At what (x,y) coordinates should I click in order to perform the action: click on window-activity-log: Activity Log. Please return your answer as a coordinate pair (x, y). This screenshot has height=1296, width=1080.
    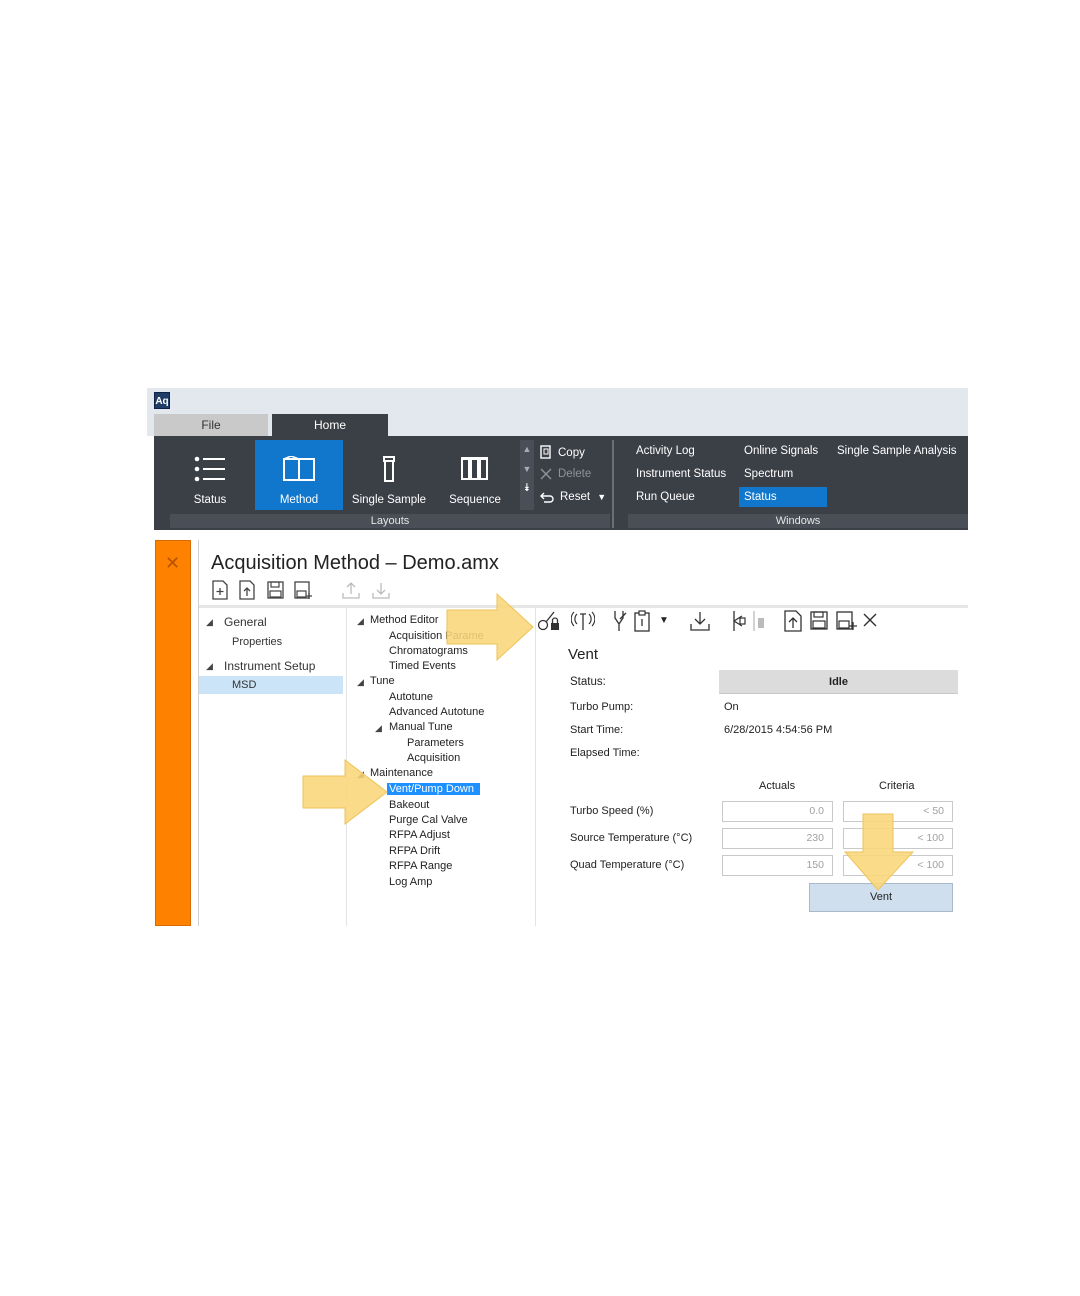
    Looking at the image, I should click on (665, 451).